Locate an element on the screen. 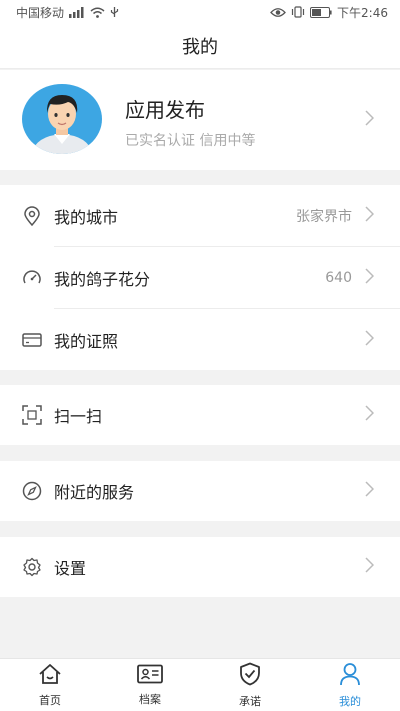 The image size is (400, 711). gauge-icon is located at coordinates (32, 278).